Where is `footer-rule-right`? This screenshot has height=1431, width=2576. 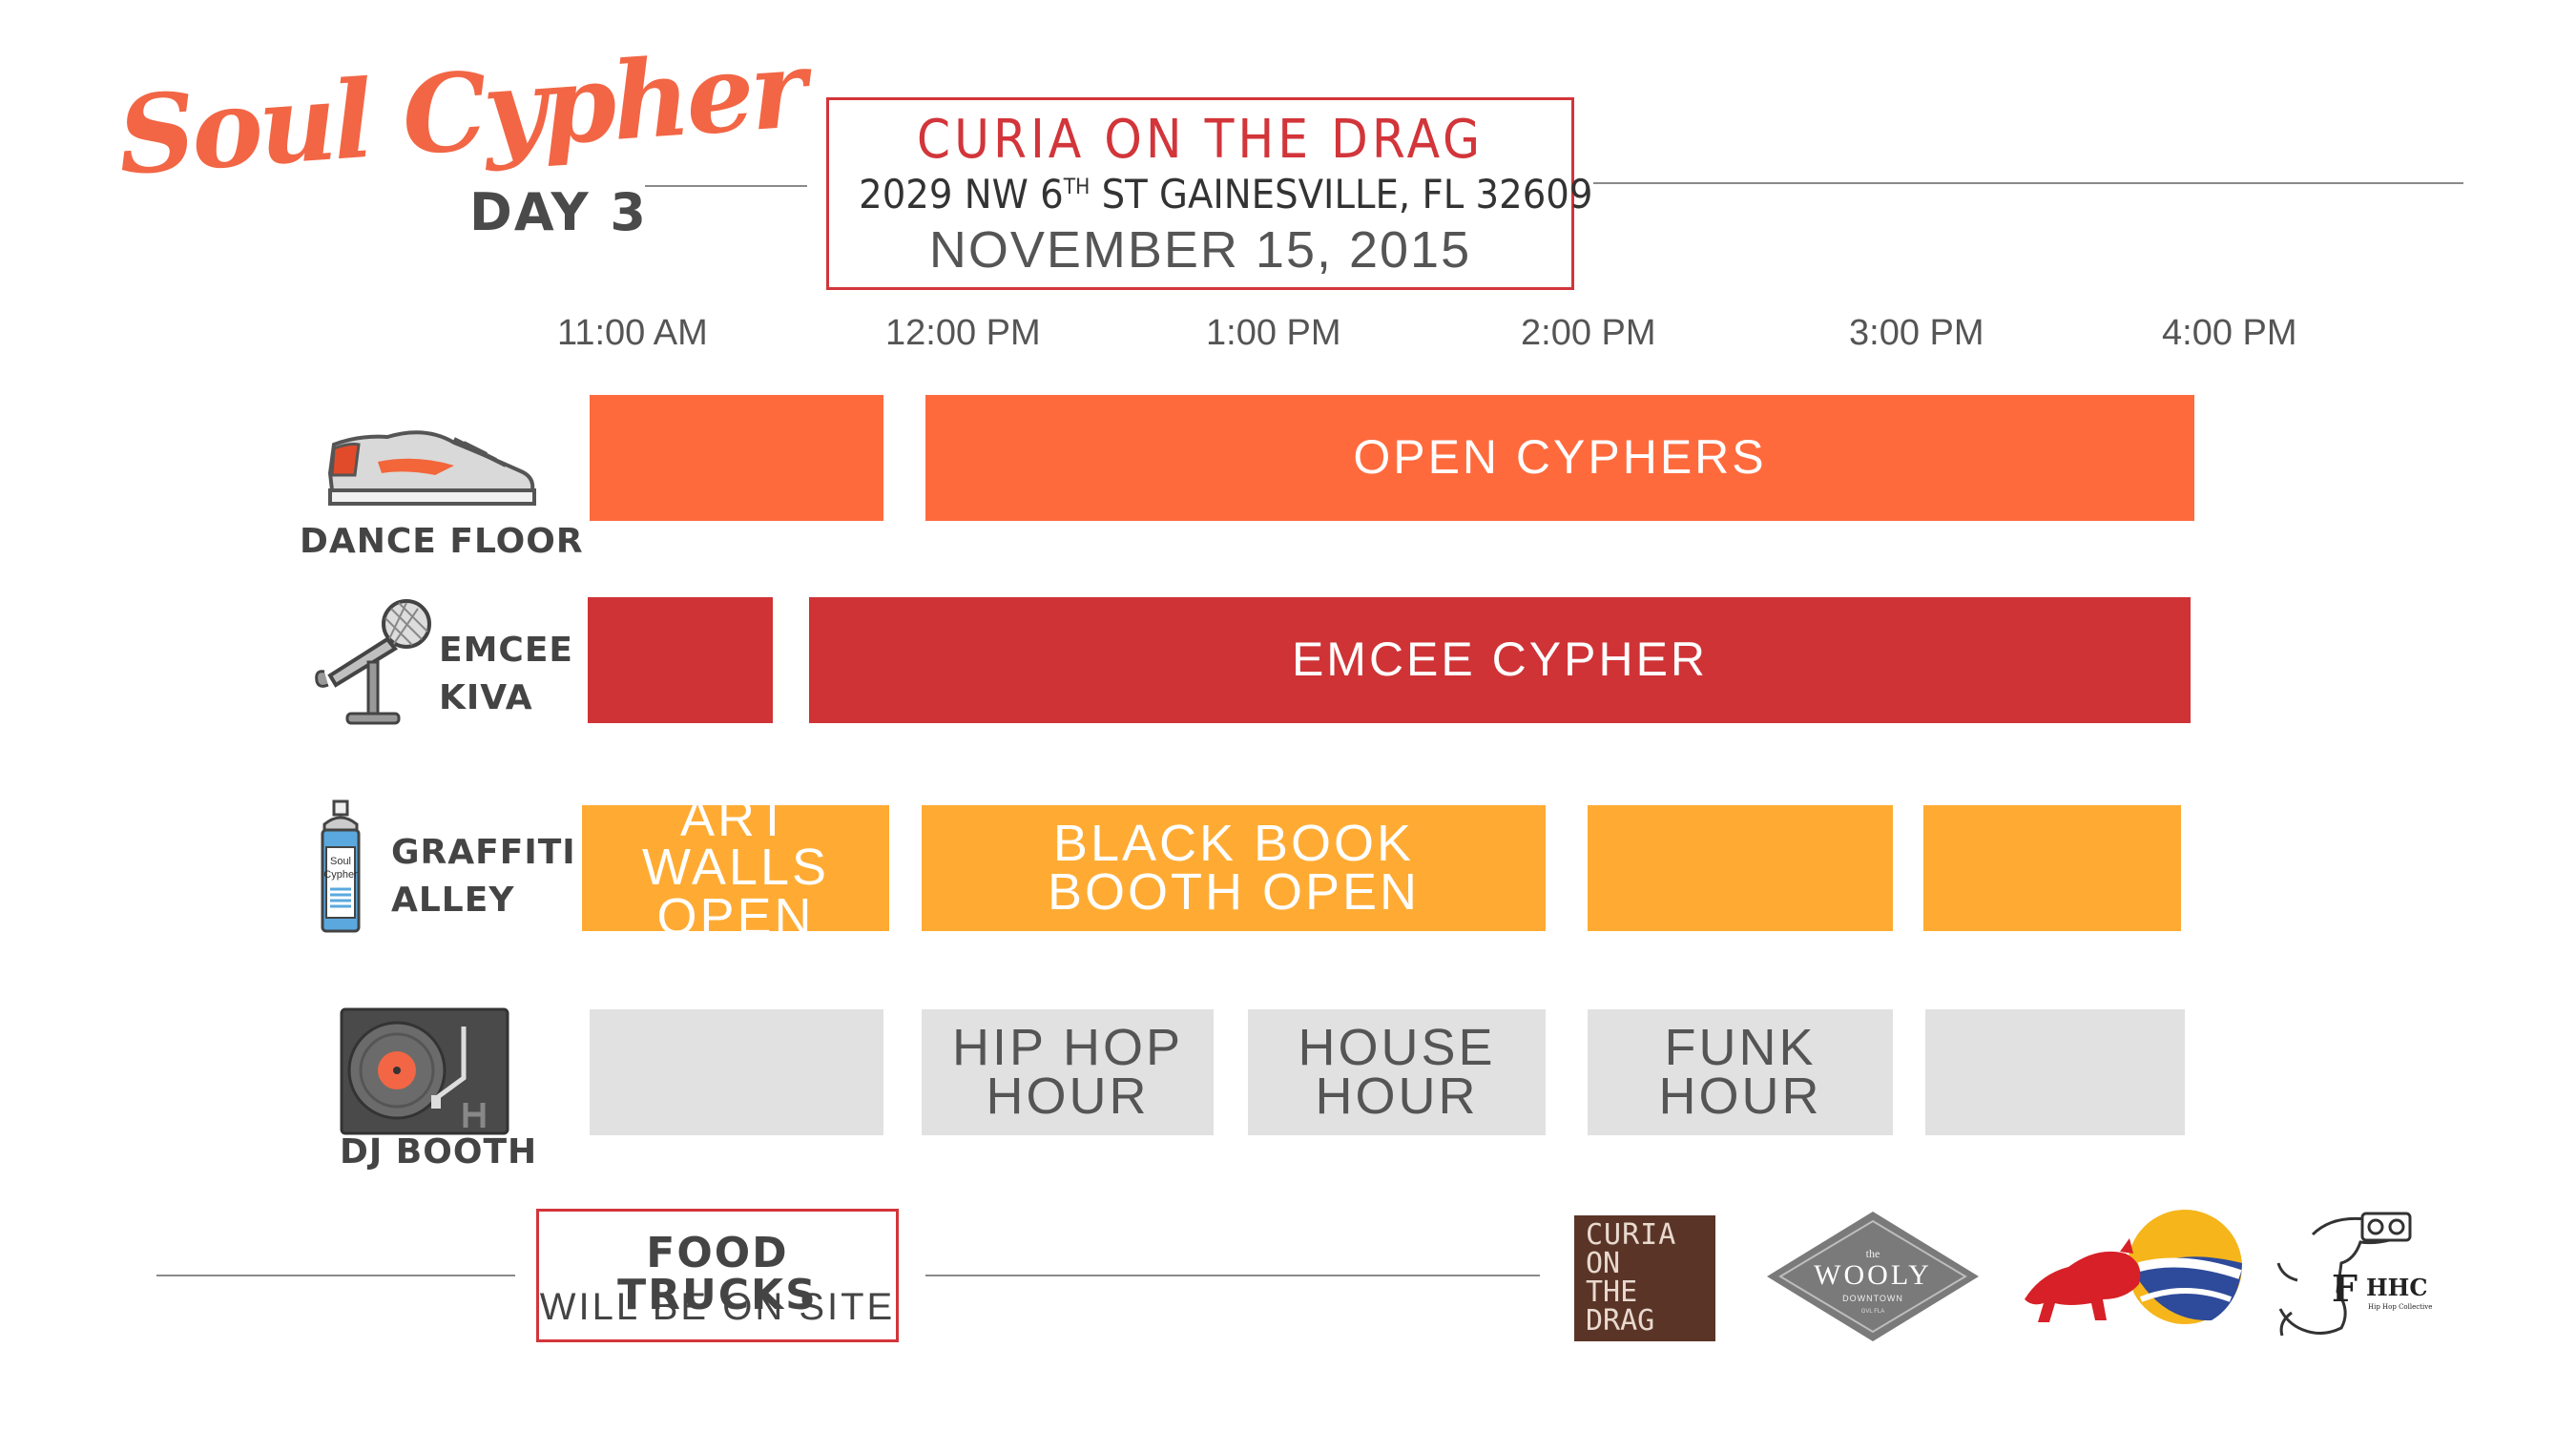 footer-rule-right is located at coordinates (1232, 1275).